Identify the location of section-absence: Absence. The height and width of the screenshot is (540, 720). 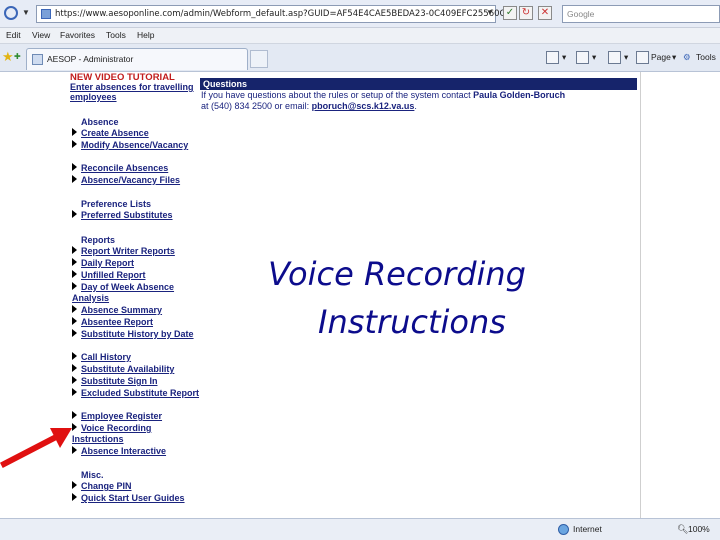
(100, 122).